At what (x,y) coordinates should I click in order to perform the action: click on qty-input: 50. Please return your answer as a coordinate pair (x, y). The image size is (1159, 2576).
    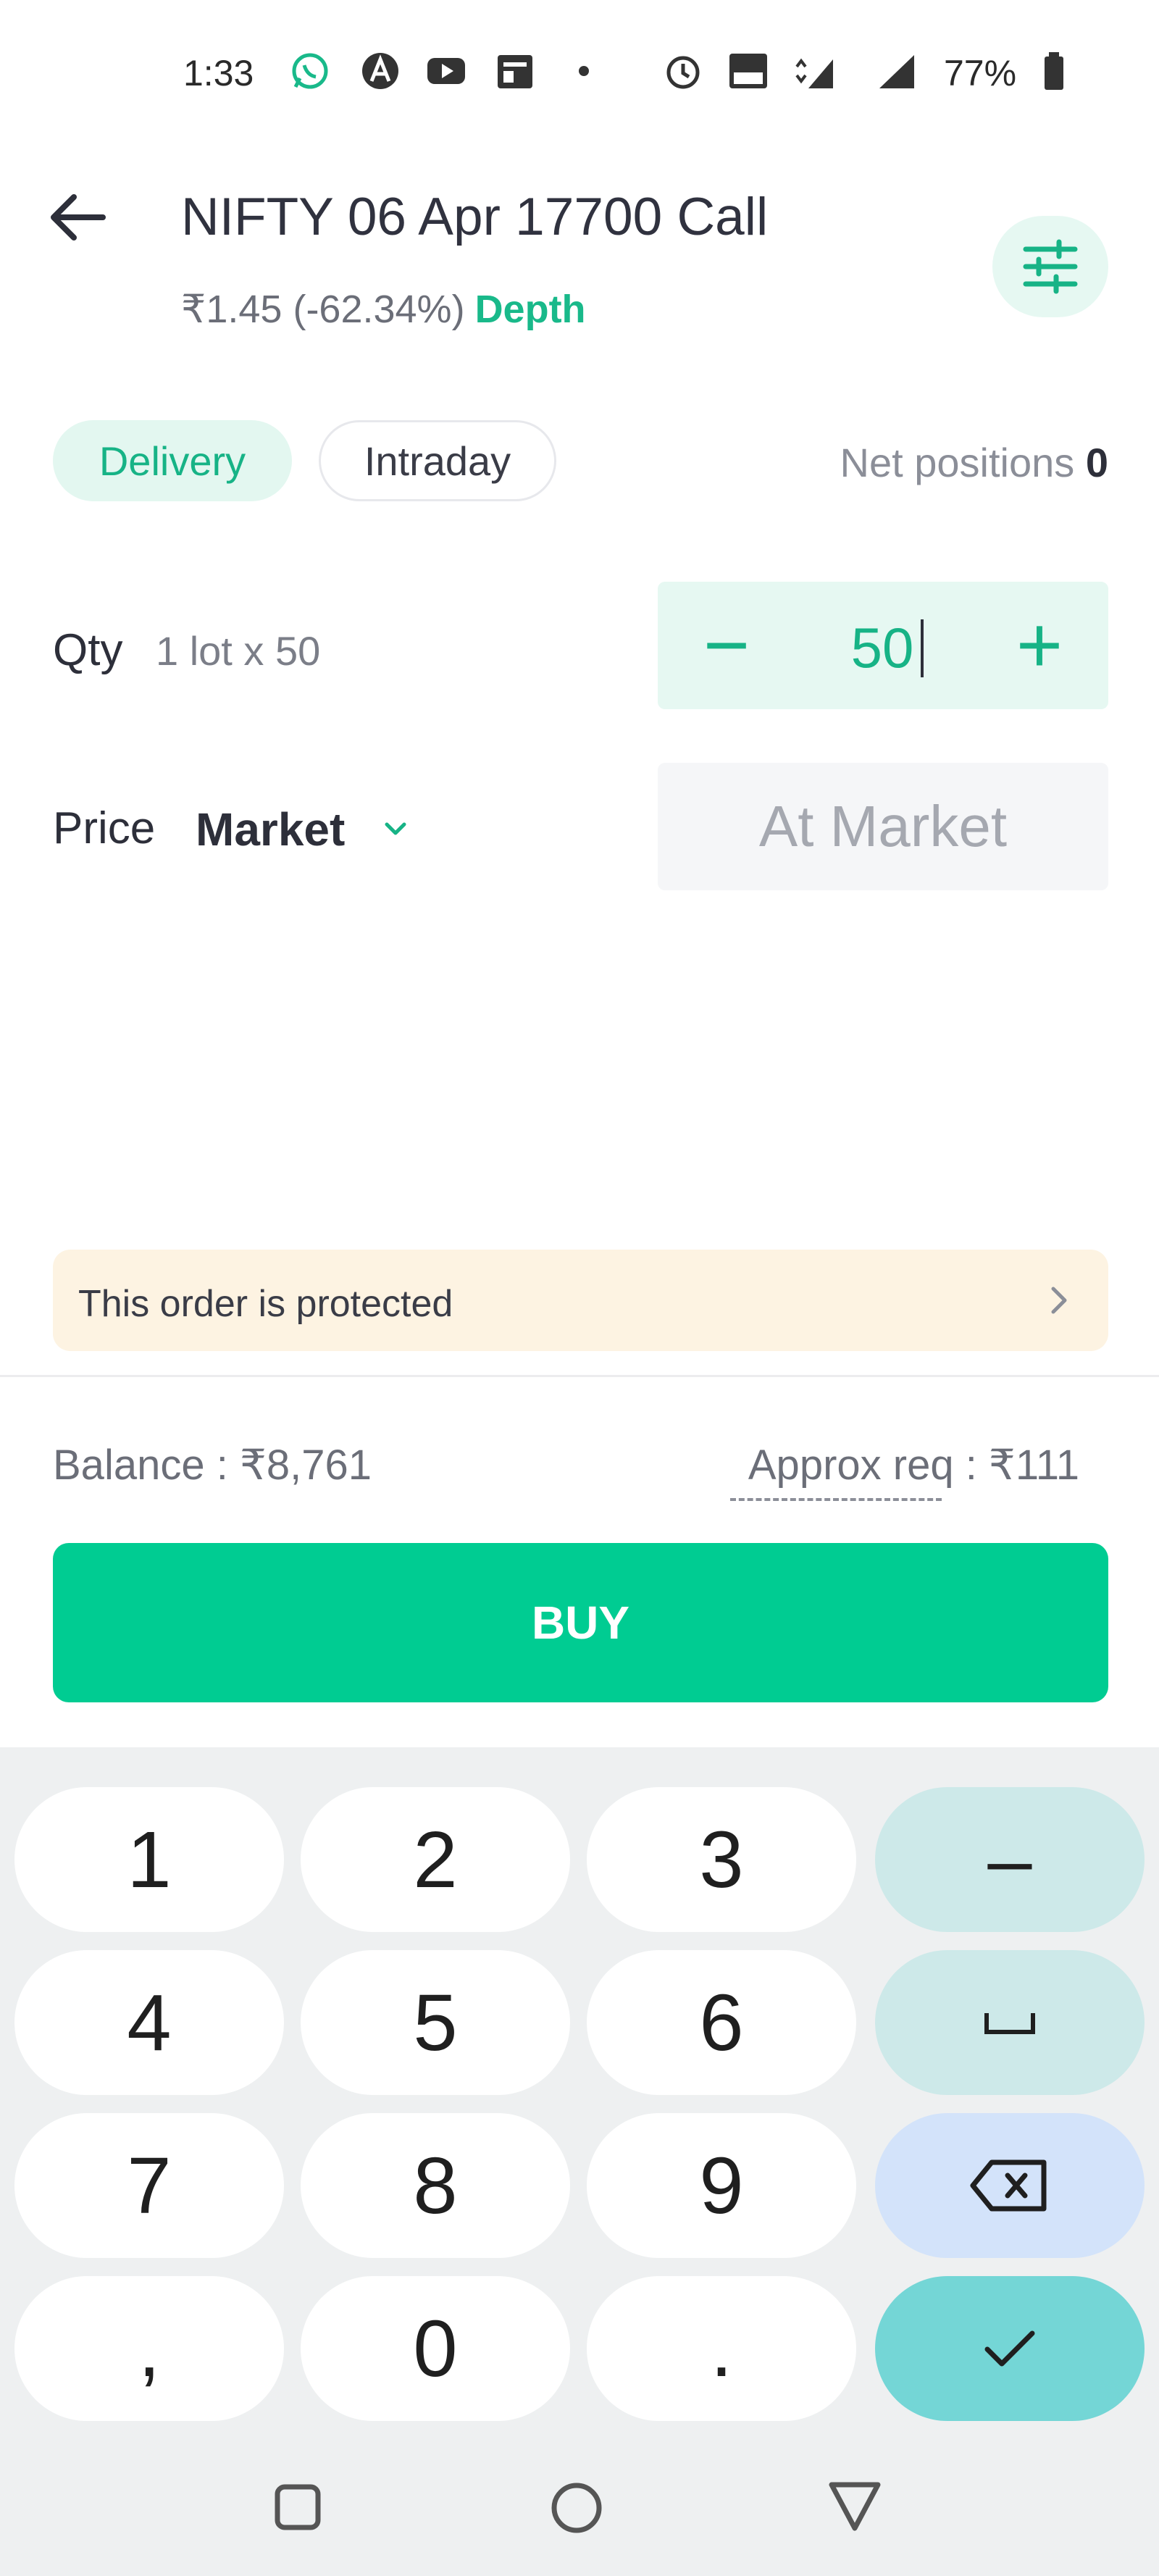
    Looking at the image, I should click on (883, 648).